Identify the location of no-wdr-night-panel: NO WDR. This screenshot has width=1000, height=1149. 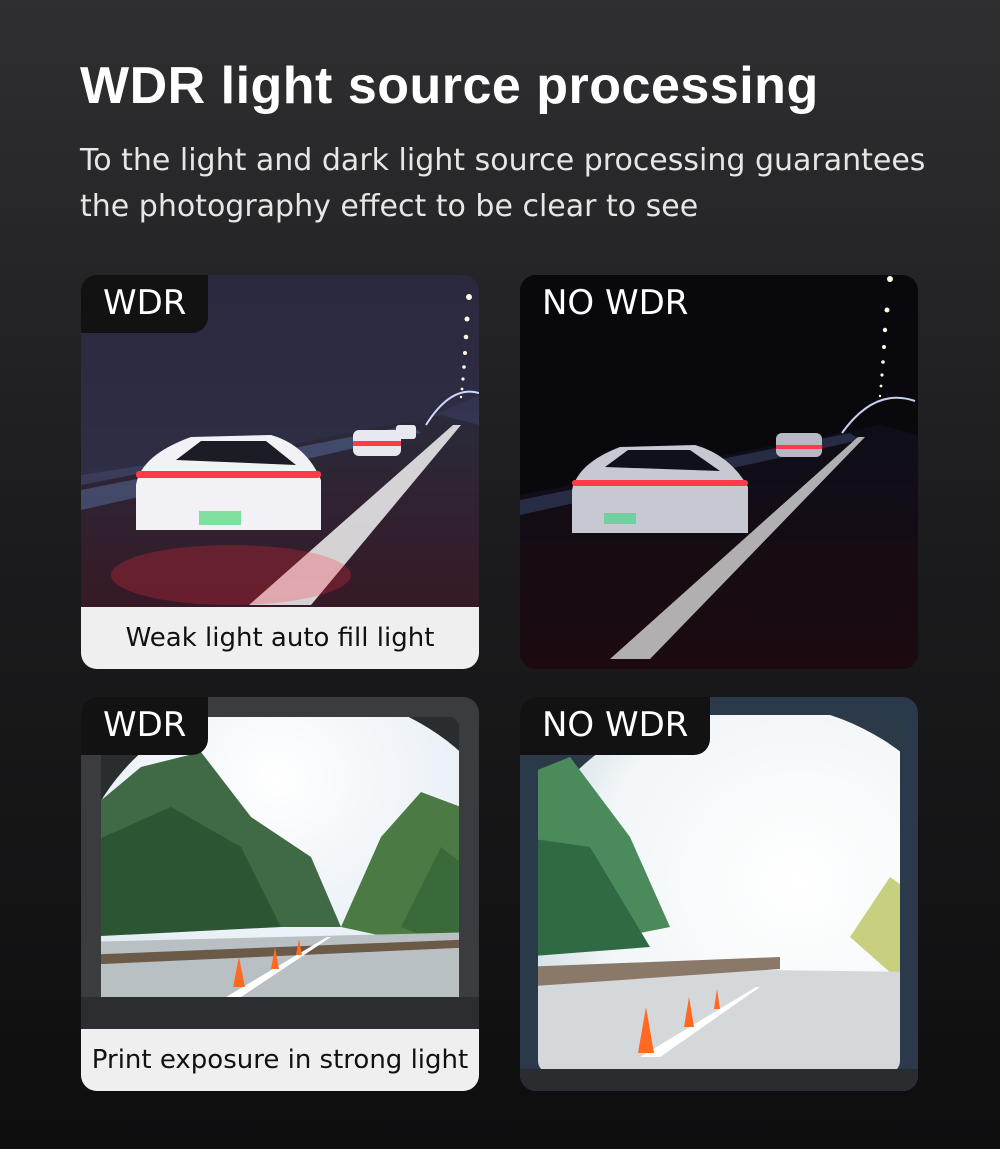
(719, 472).